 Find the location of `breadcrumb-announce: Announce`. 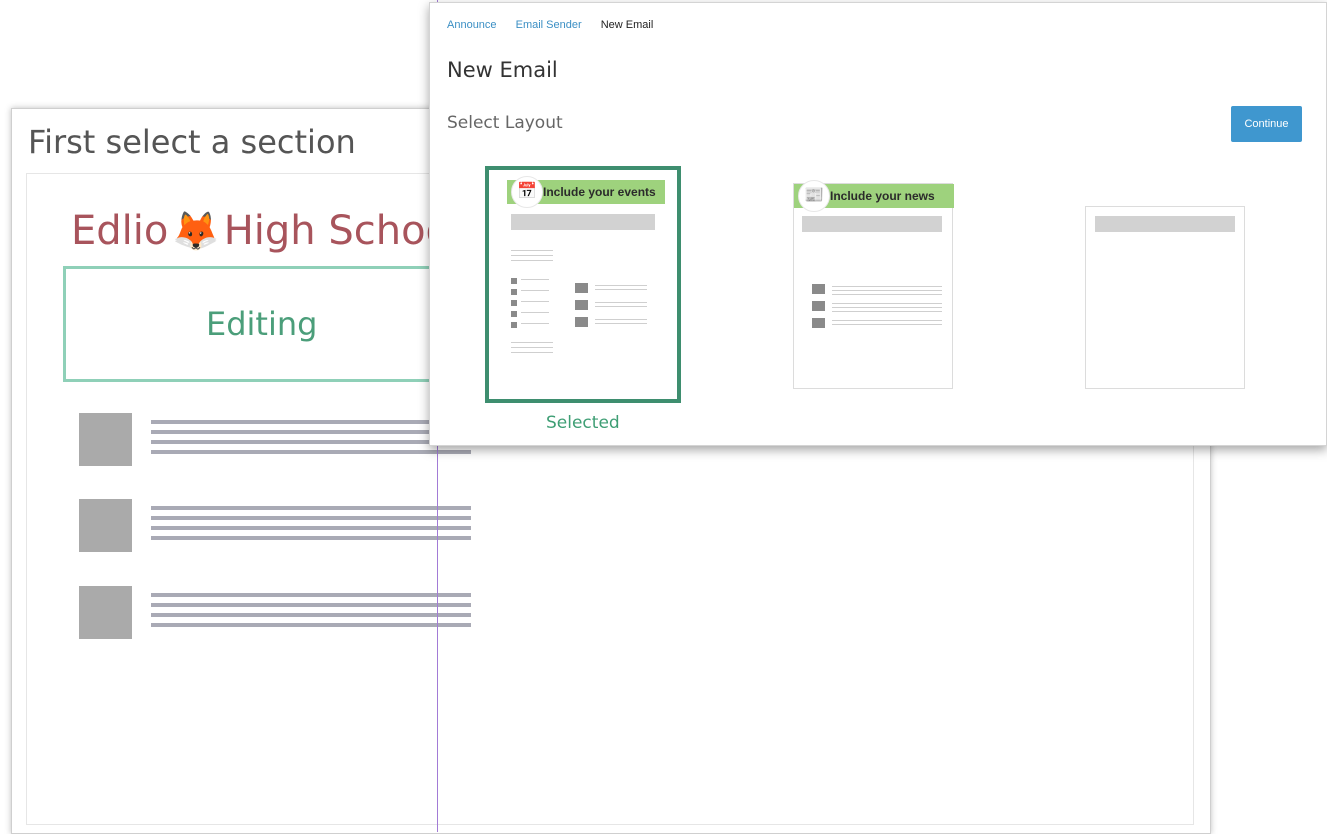

breadcrumb-announce: Announce is located at coordinates (472, 25).